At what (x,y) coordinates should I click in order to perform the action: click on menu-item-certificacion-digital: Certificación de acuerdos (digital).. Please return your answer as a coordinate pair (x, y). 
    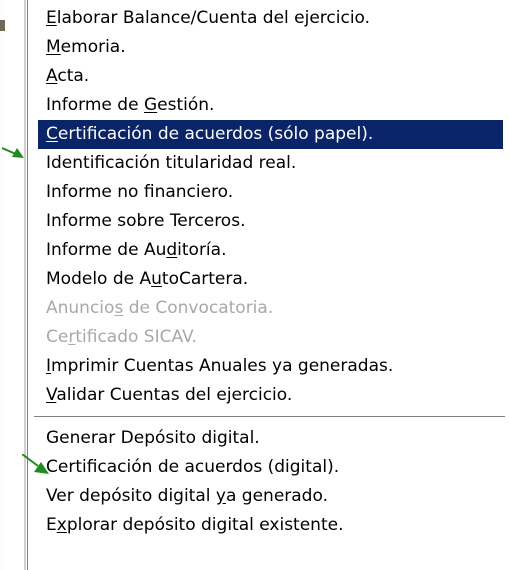
    Looking at the image, I should click on (267, 467).